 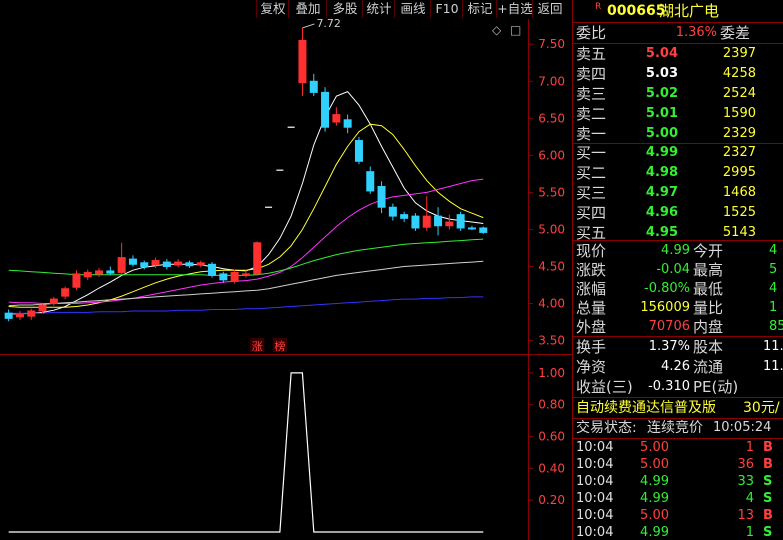 I want to click on bids-label: 买四, so click(x=591, y=213).